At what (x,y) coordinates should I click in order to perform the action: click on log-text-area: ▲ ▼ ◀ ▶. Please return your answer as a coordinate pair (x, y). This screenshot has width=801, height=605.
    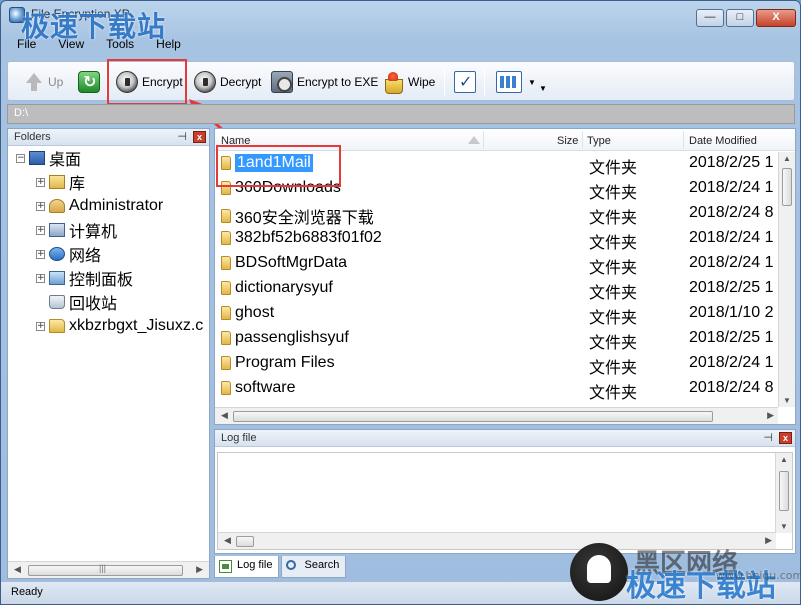
    Looking at the image, I should click on (505, 501).